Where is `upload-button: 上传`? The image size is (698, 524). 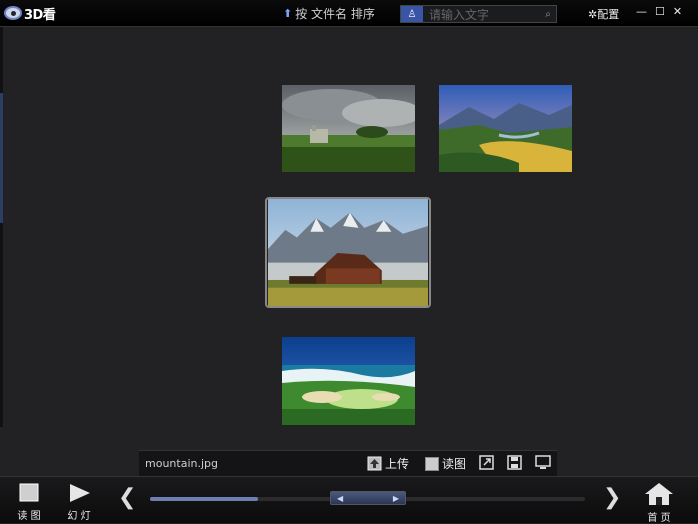 upload-button: 上传 is located at coordinates (388, 463).